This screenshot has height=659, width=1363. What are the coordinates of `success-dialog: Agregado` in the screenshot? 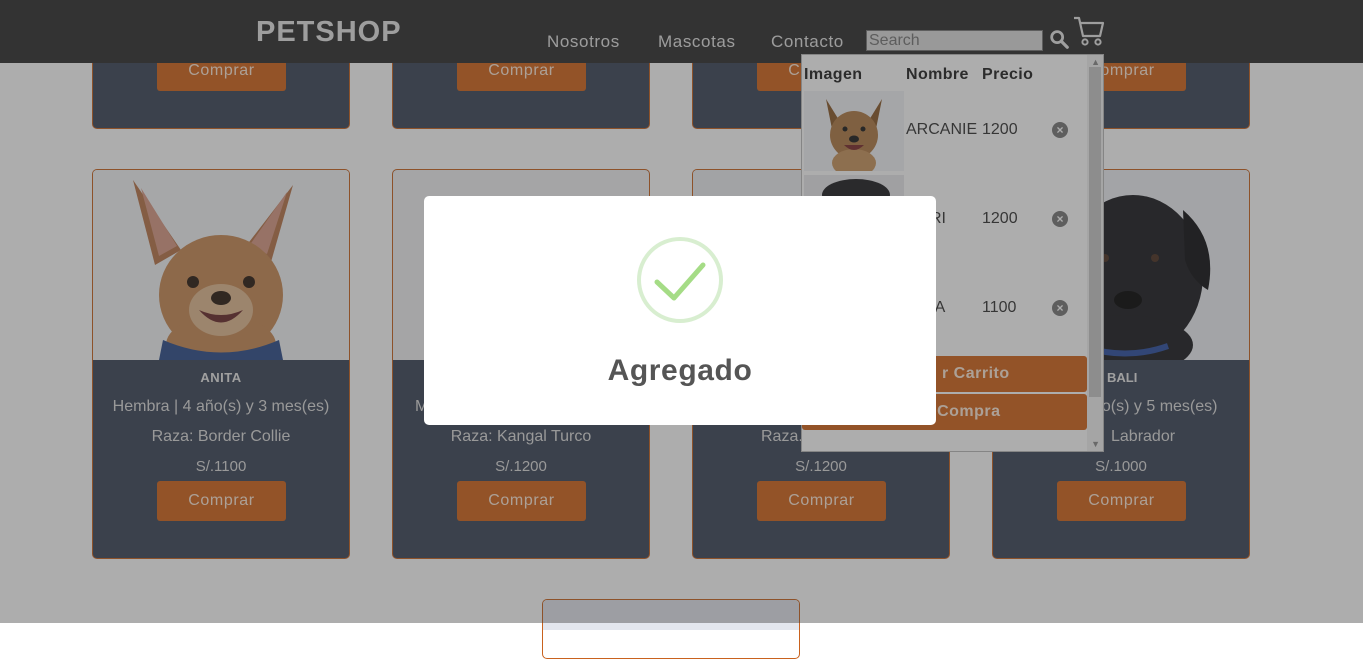 It's located at (680, 310).